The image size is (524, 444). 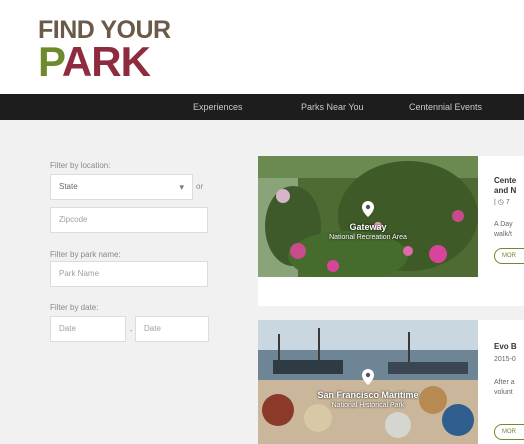 I want to click on or-text: or, so click(x=200, y=186).